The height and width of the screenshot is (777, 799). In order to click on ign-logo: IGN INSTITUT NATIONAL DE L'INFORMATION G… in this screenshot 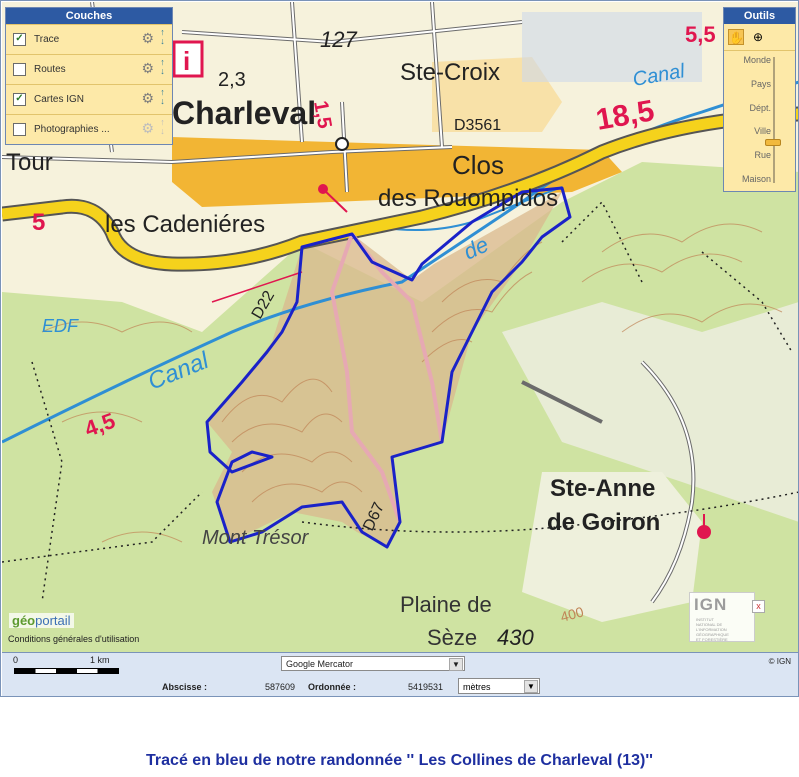, I will do `click(722, 617)`.